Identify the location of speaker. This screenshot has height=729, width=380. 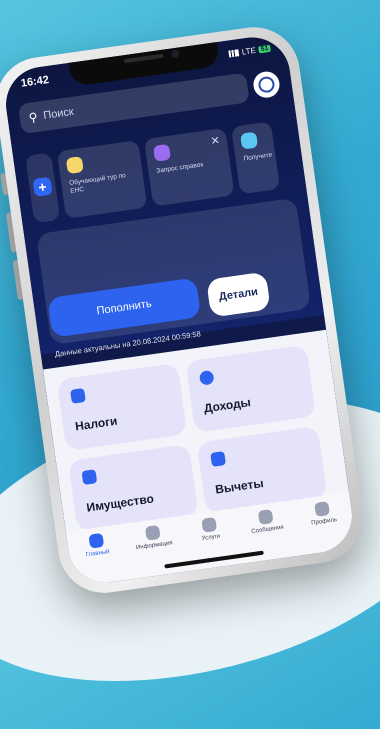
(143, 58).